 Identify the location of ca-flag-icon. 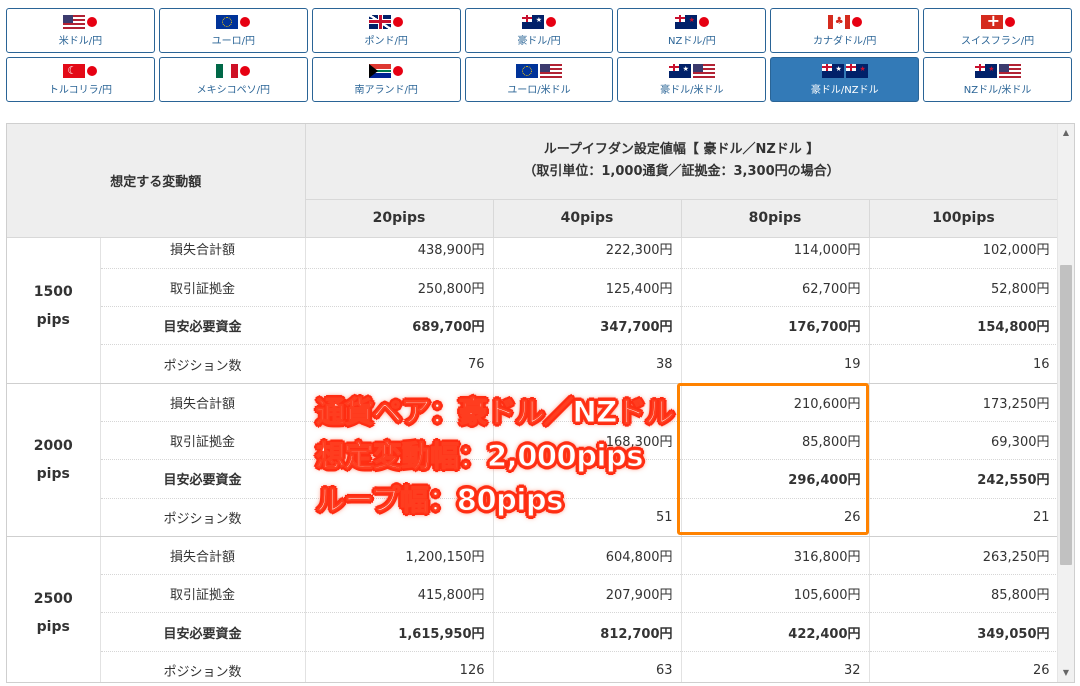
(838, 21).